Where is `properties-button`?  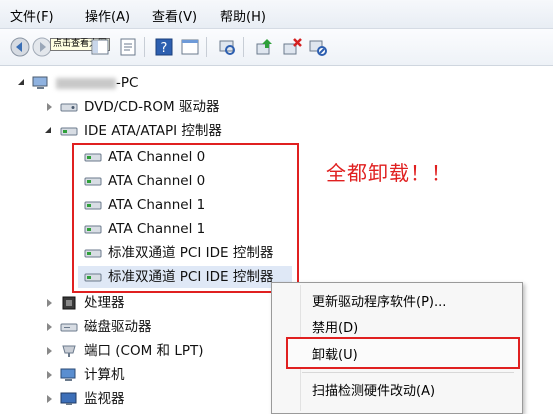
properties-button is located at coordinates (128, 47).